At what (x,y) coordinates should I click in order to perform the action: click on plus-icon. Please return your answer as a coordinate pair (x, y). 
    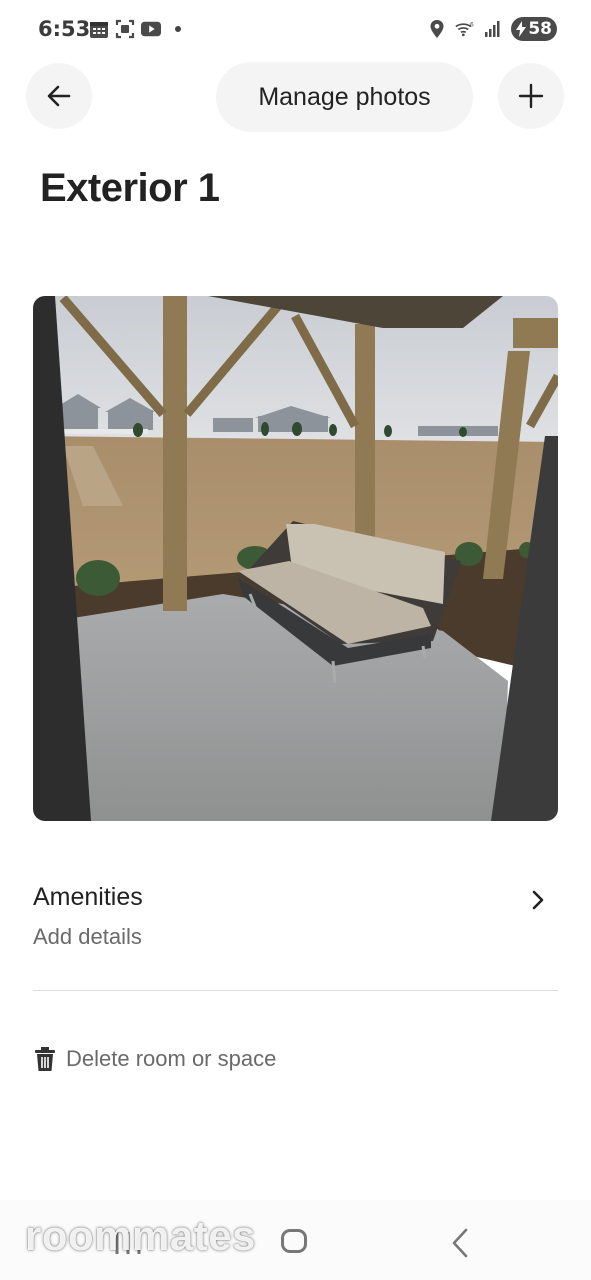
    Looking at the image, I should click on (531, 96).